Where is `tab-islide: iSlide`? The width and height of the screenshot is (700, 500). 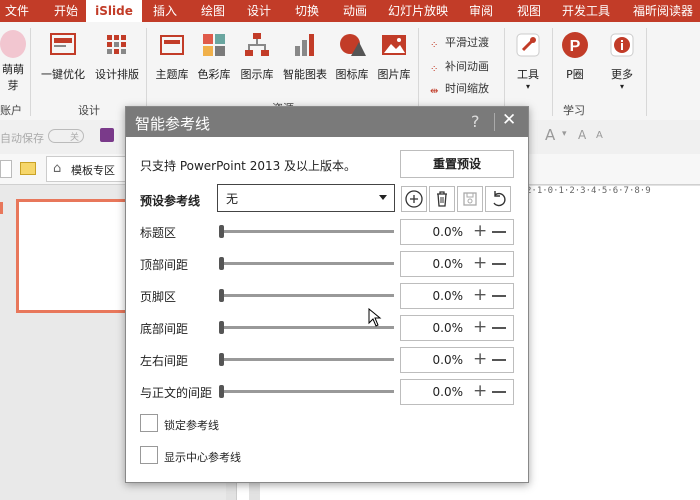 tab-islide: iSlide is located at coordinates (114, 12).